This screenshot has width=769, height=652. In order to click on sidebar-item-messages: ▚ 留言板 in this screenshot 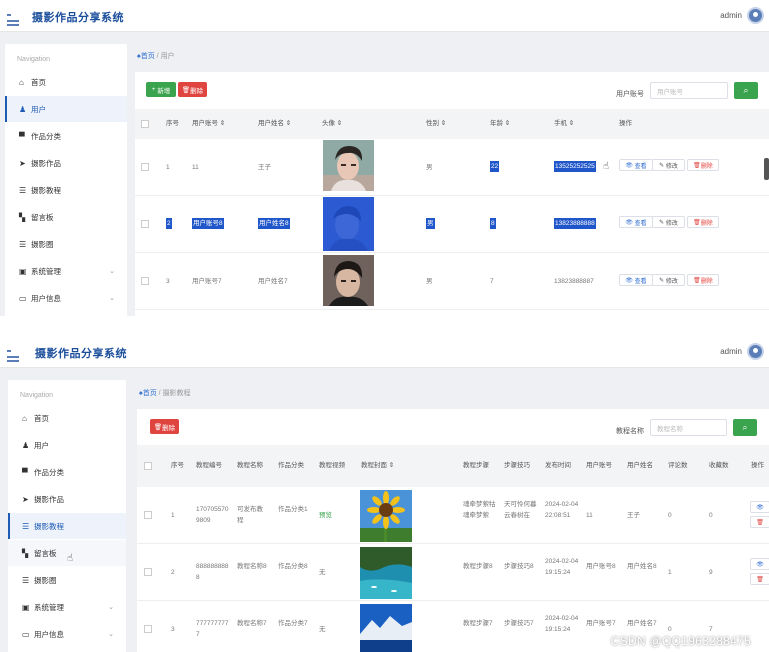, I will do `click(66, 217)`.